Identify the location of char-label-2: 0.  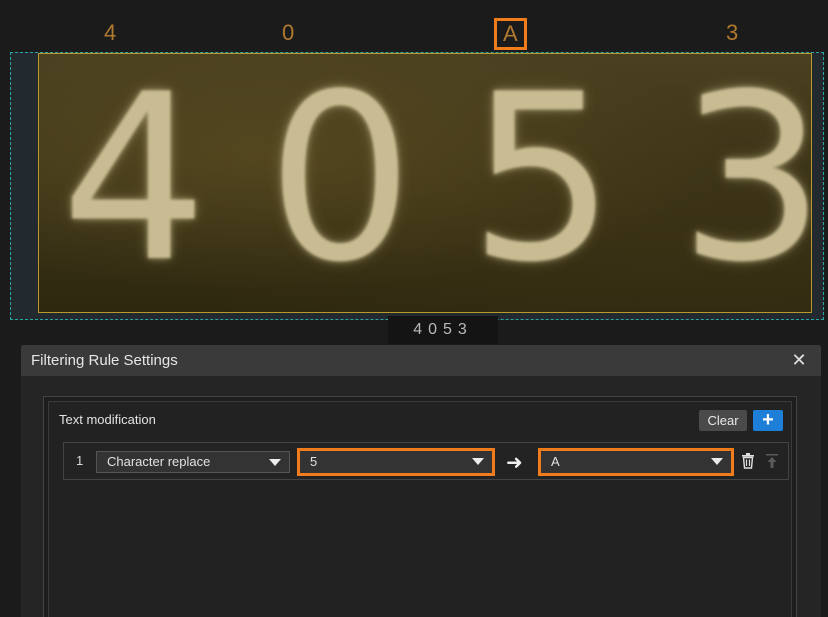
(288, 32).